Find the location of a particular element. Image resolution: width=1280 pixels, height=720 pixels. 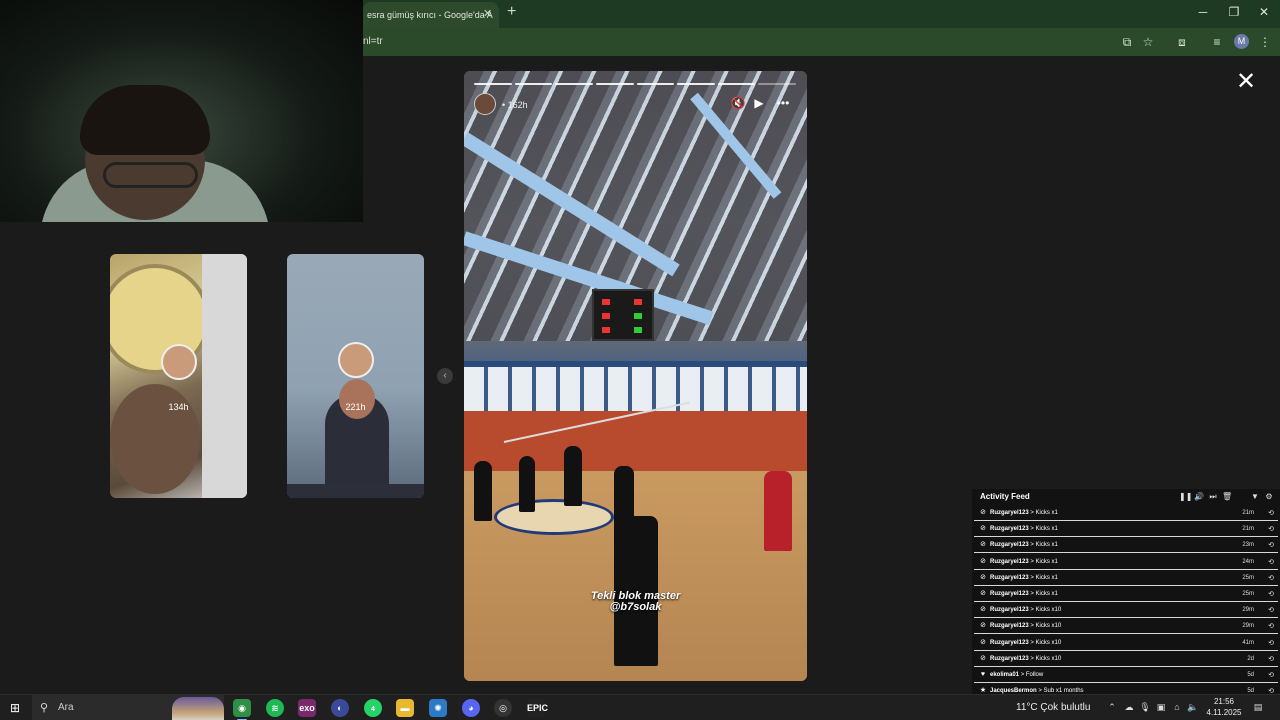

extensions-icon: ⧈ is located at coordinates (1182, 42).